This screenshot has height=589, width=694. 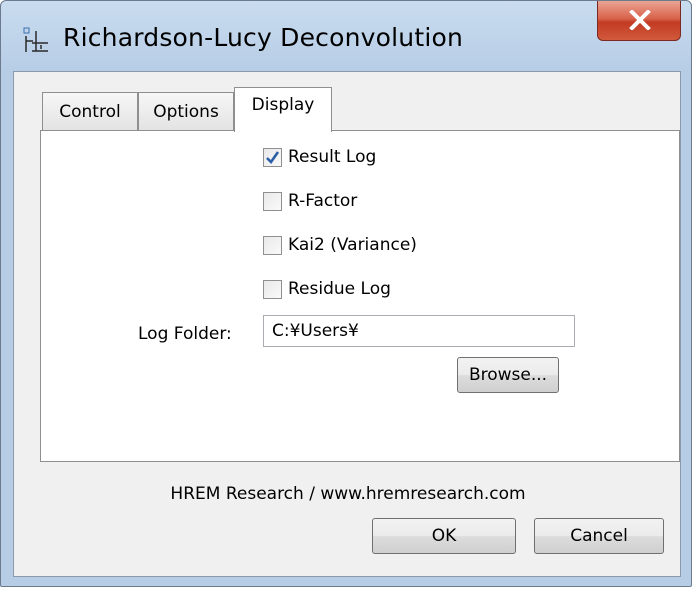 I want to click on ok-button: OK, so click(x=444, y=536).